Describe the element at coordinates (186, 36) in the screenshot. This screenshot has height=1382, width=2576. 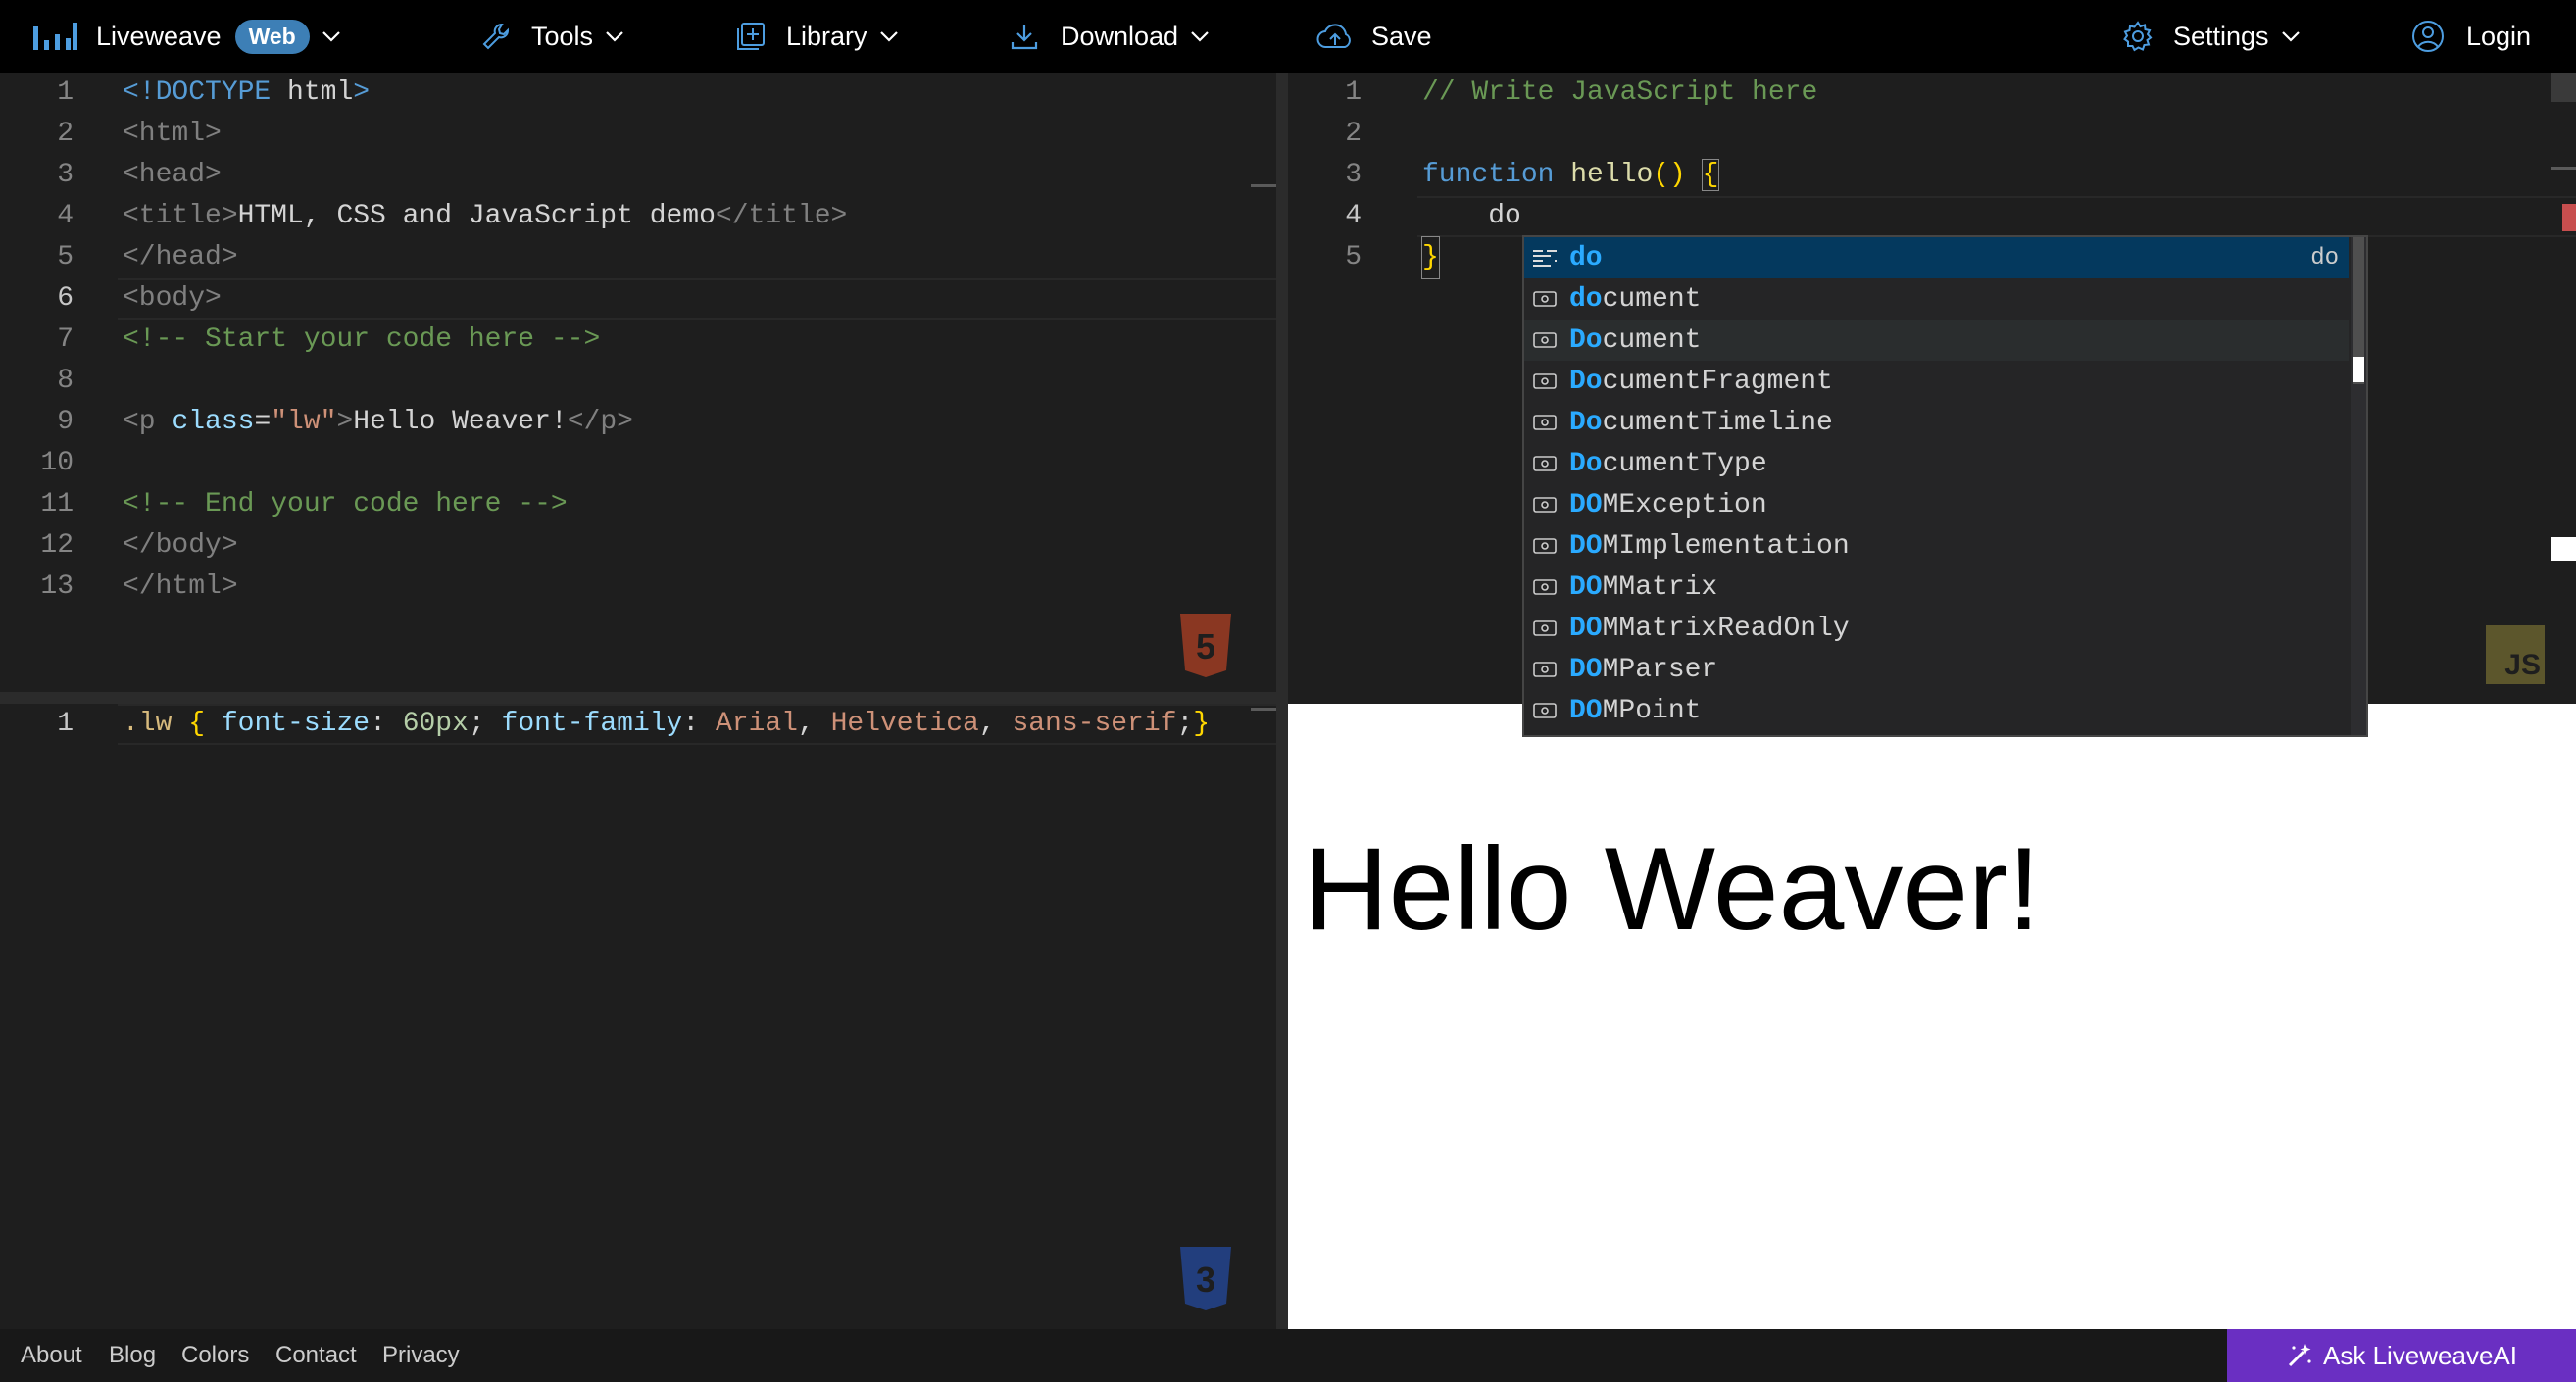
I see `brand-menu: Liveweave Web` at that location.